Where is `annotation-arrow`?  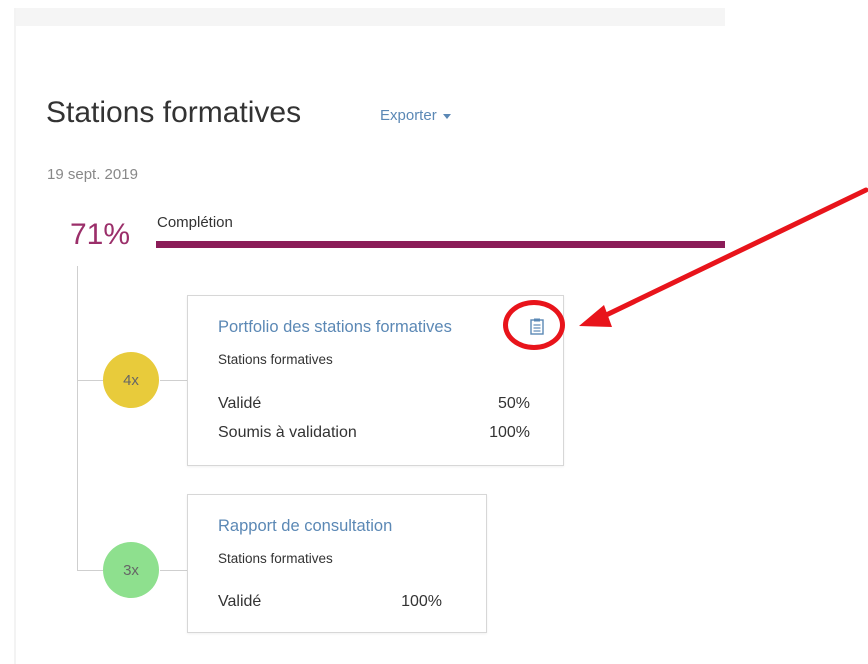 annotation-arrow is located at coordinates (723, 257).